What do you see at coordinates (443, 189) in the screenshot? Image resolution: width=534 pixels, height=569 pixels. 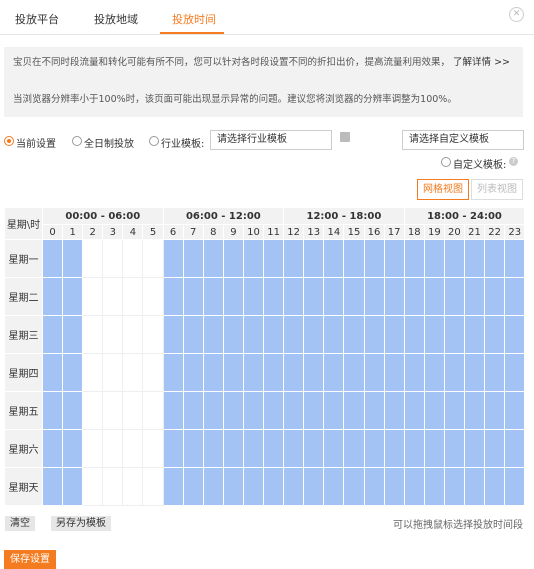 I see `grid-view-button: 网格视图` at bounding box center [443, 189].